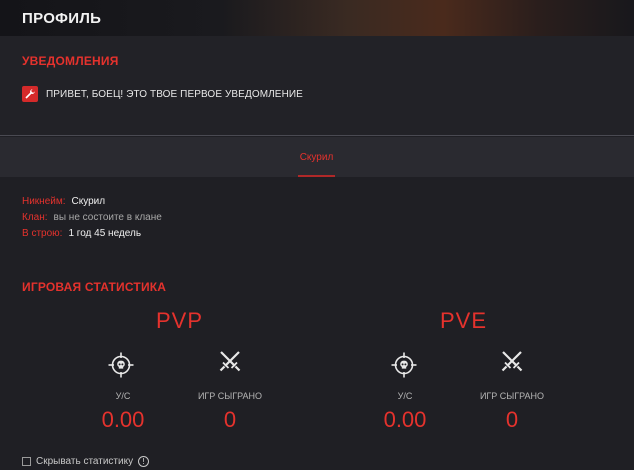 Image resolution: width=634 pixels, height=470 pixels. What do you see at coordinates (70, 61) in the screenshot?
I see `notifications-title: УВЕДОМЛЕНИЯ` at bounding box center [70, 61].